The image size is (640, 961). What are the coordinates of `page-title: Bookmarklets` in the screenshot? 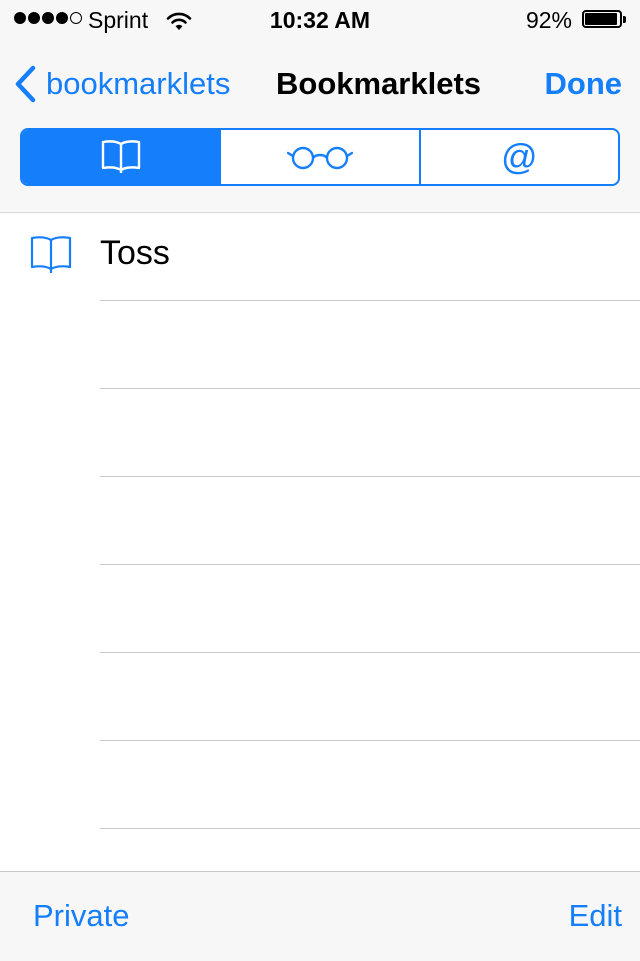 It's located at (379, 83).